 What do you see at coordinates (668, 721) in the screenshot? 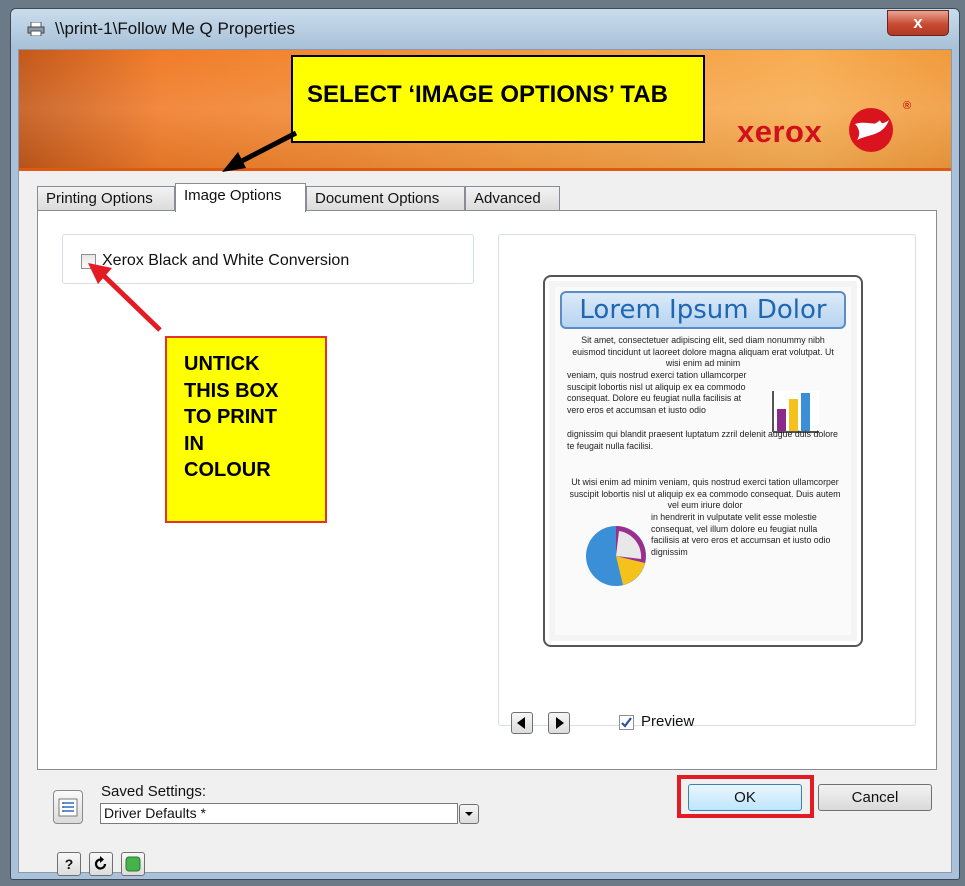
I see `preview-label: Preview` at bounding box center [668, 721].